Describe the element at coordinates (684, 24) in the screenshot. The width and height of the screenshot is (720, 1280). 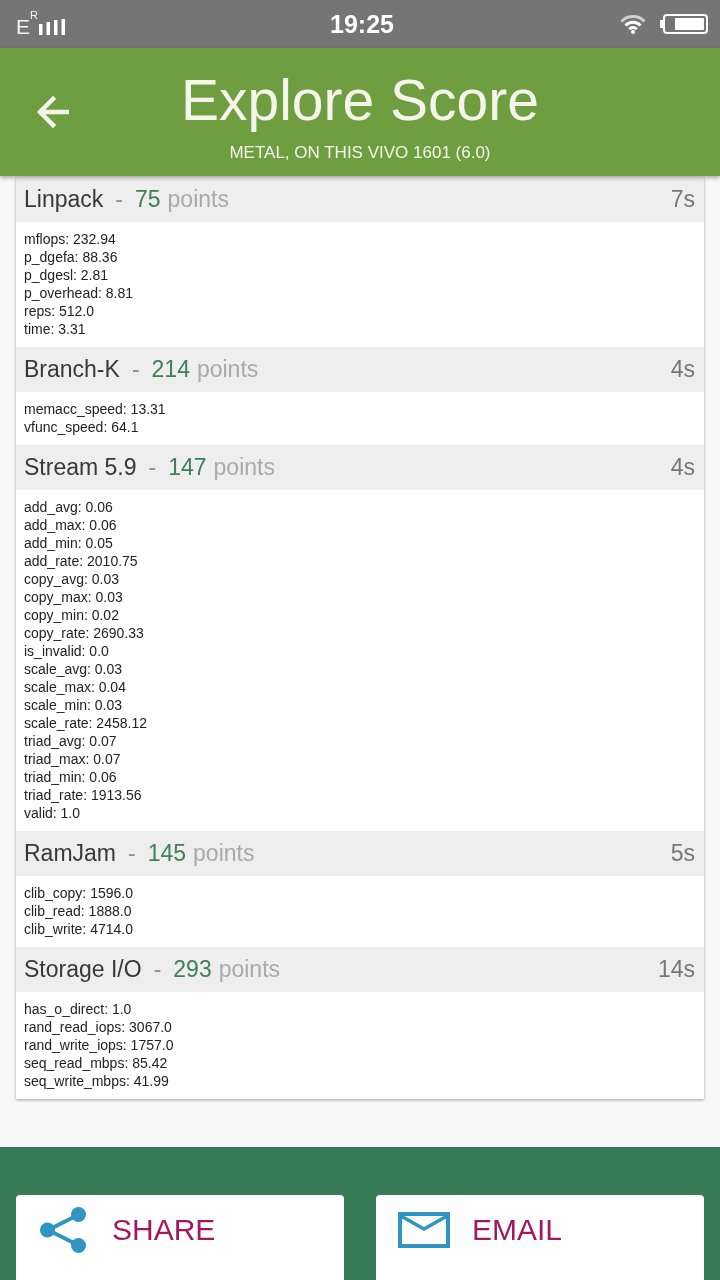
I see `battery-icon` at that location.